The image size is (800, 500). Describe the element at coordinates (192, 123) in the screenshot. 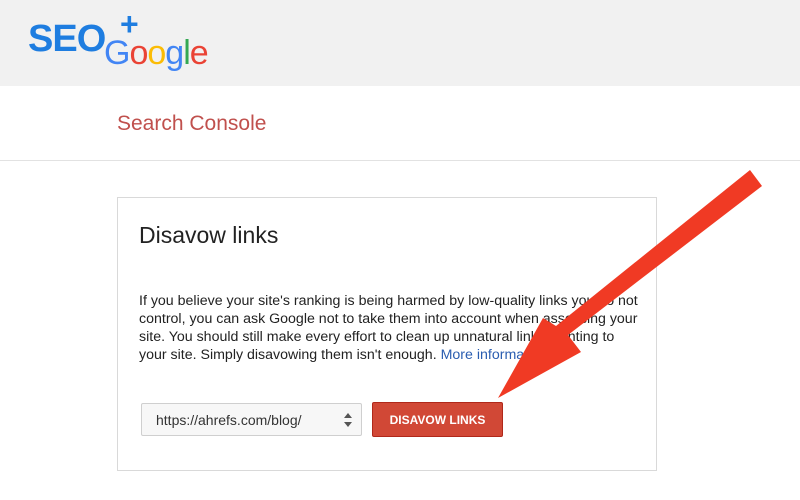

I see `search-console-title: Search Console` at that location.